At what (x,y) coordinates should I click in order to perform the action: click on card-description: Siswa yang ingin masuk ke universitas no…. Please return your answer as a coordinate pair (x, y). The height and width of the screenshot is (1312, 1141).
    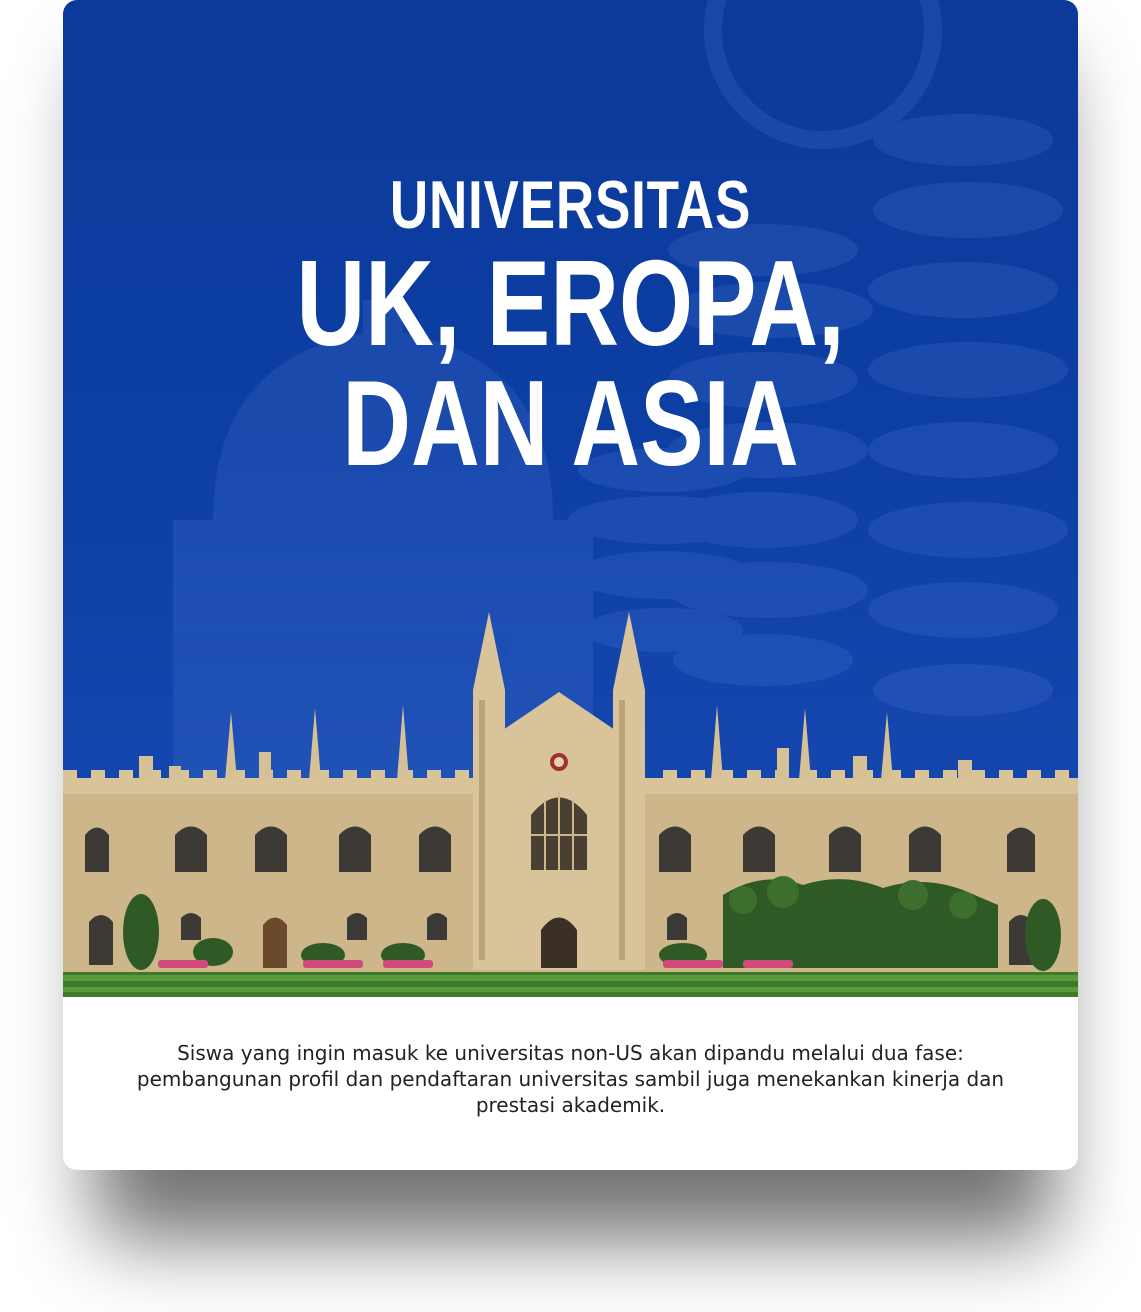
    Looking at the image, I should click on (570, 1079).